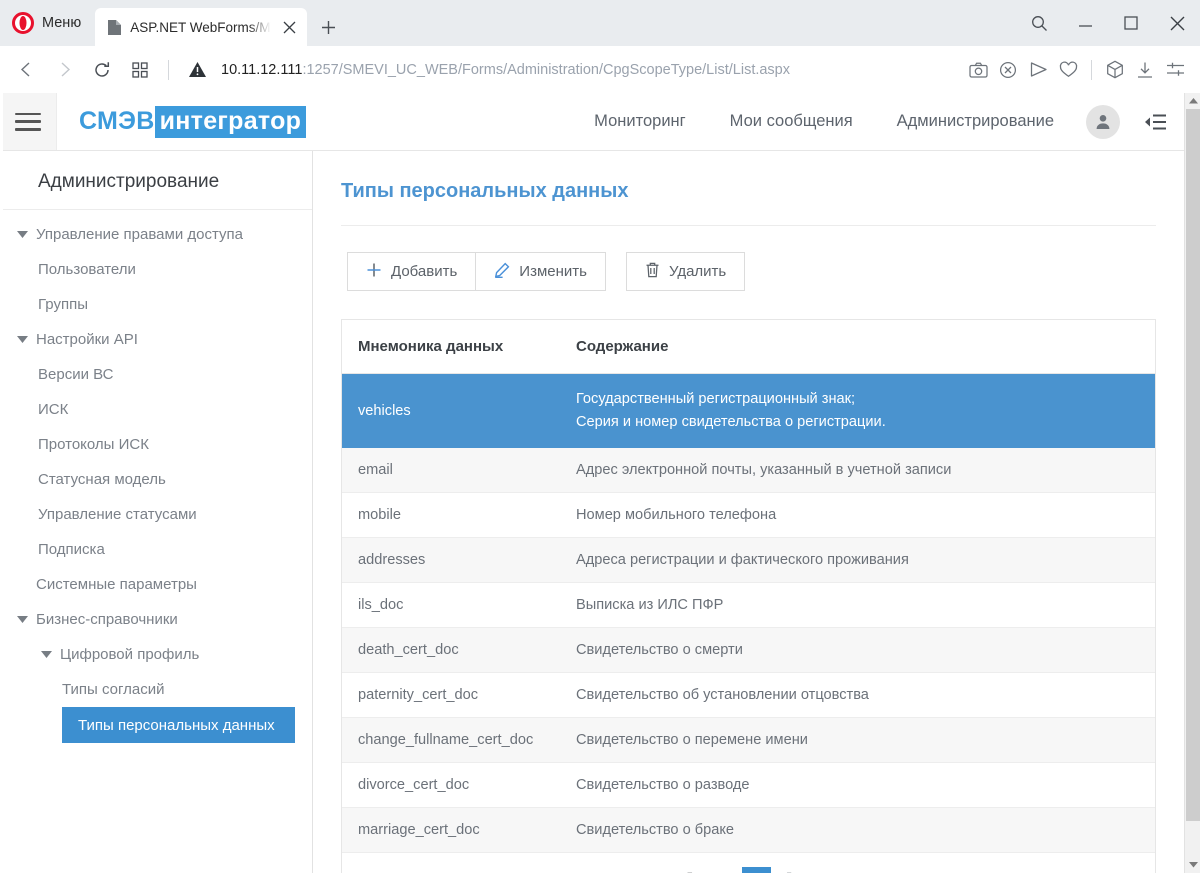  What do you see at coordinates (289, 27) in the screenshot?
I see `tab-close-icon` at bounding box center [289, 27].